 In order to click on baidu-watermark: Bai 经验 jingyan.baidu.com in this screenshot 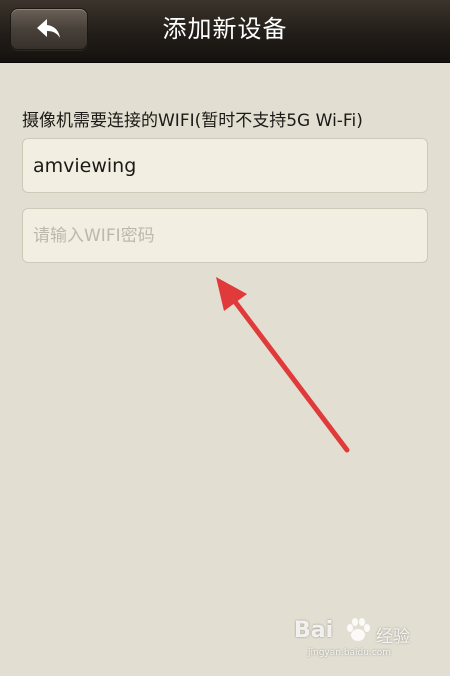, I will do `click(359, 639)`.